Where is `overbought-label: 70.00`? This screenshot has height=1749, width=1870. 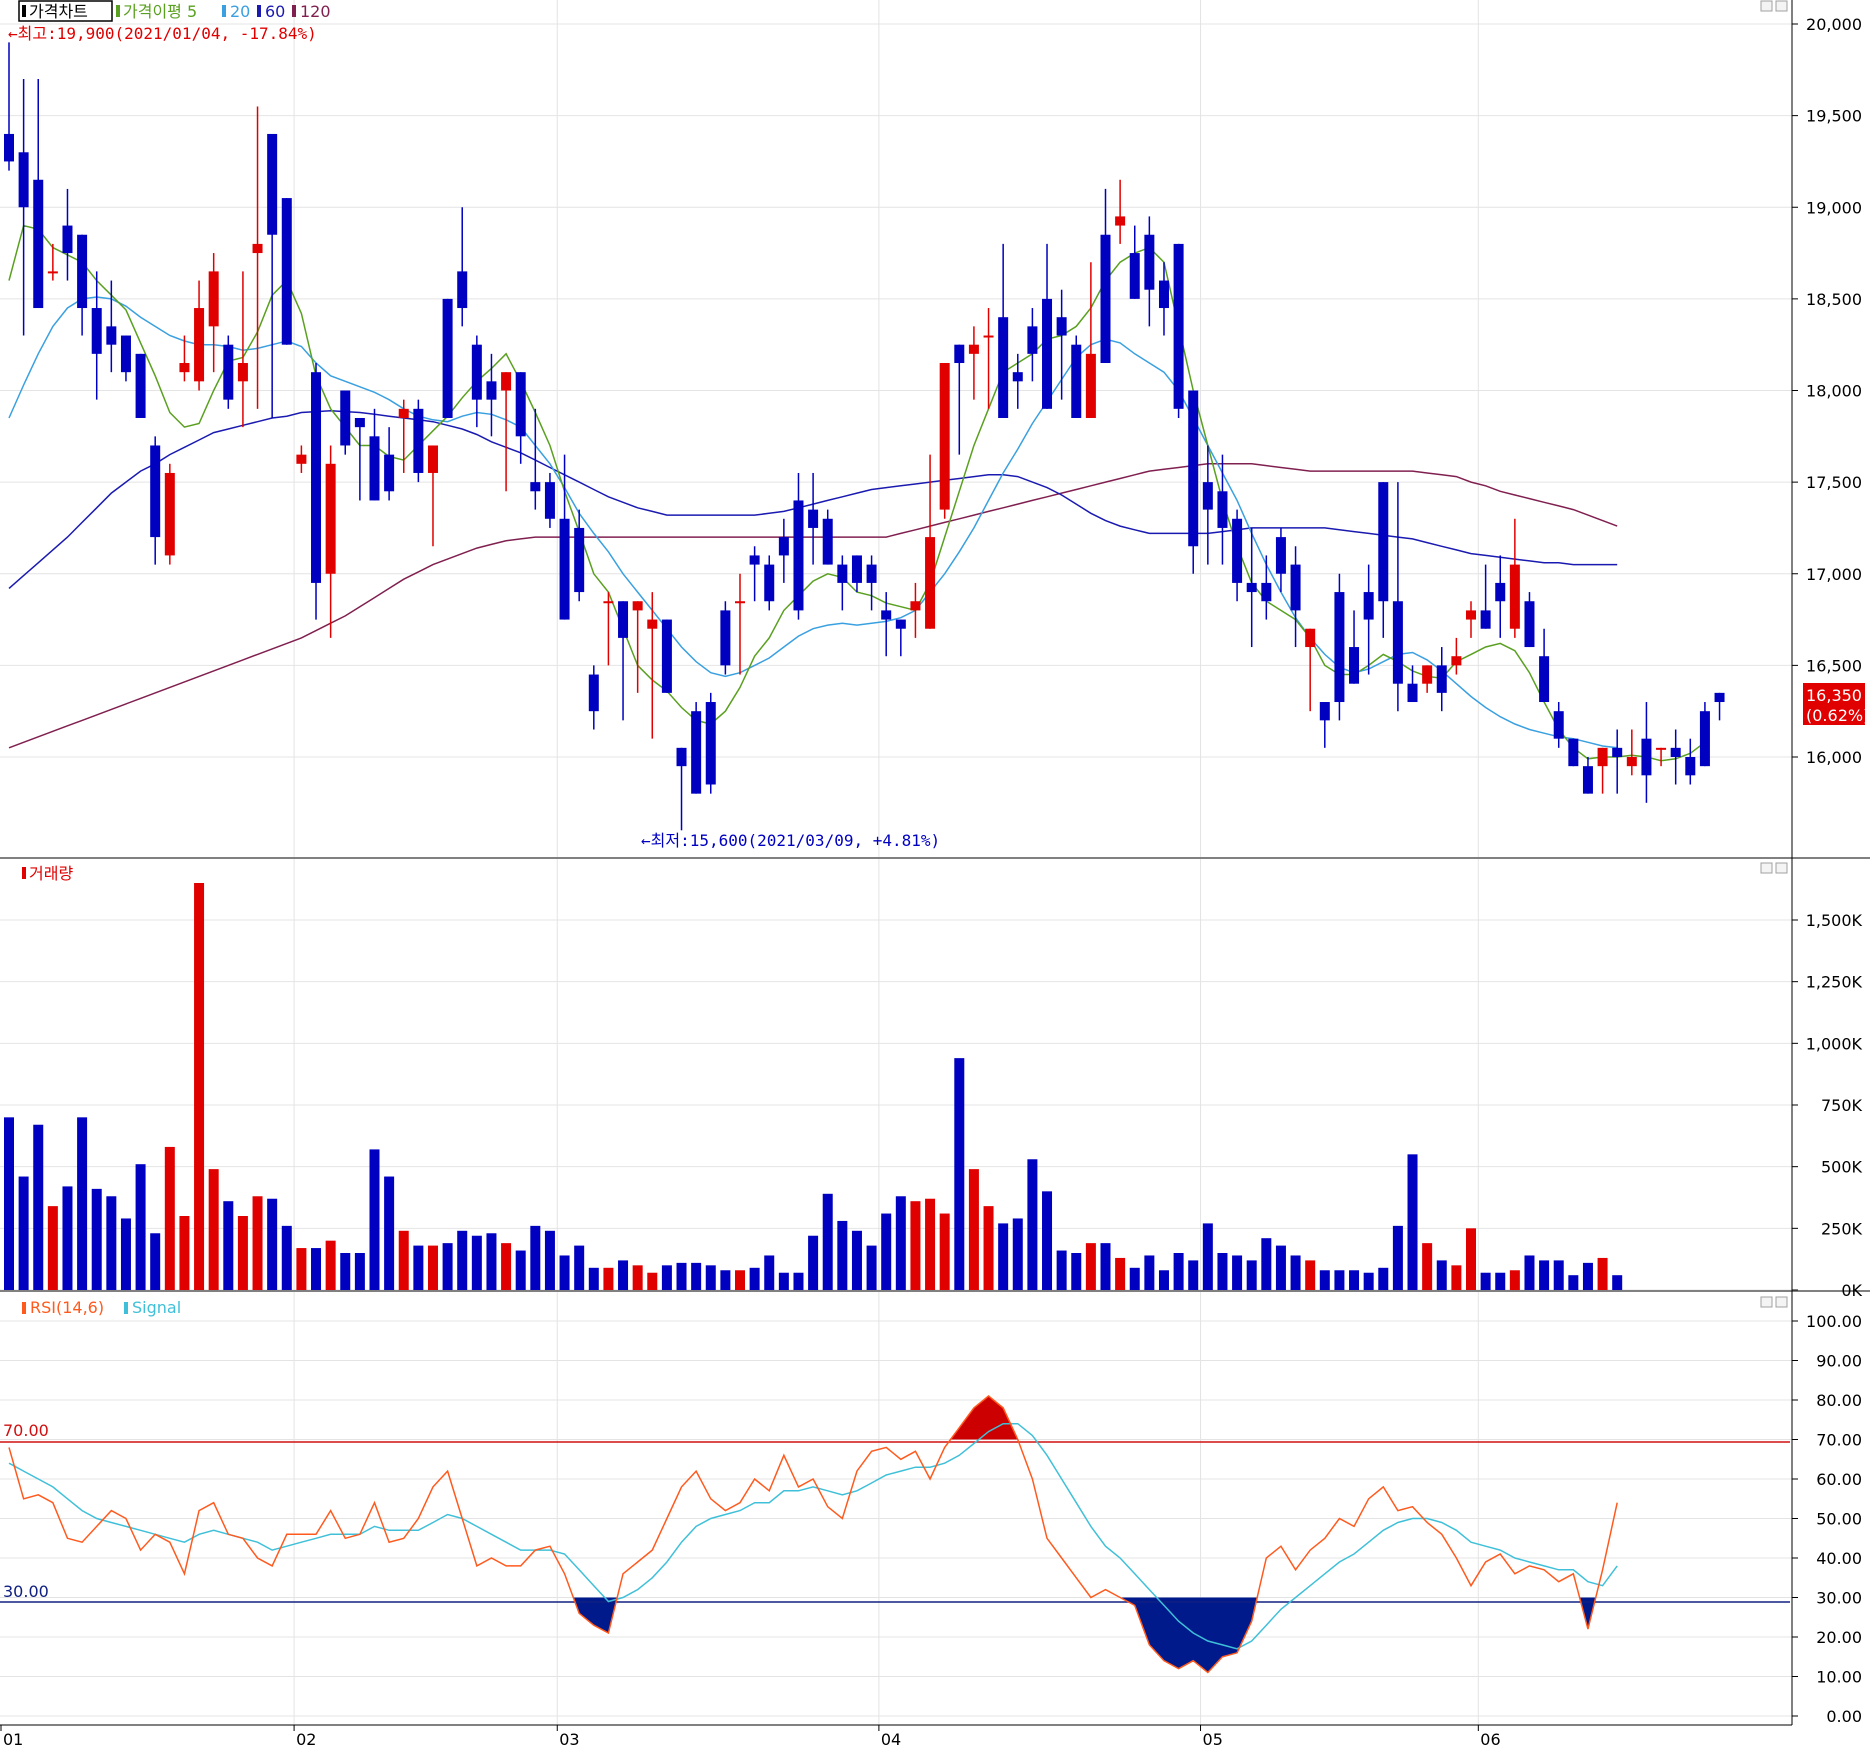 overbought-label: 70.00 is located at coordinates (26, 1430).